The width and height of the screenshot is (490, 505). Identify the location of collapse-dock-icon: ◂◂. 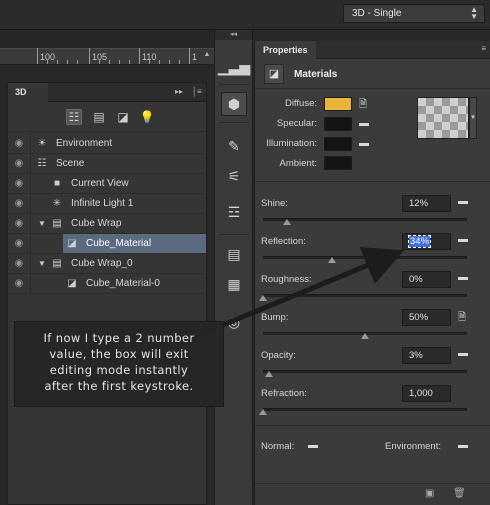
(233, 35).